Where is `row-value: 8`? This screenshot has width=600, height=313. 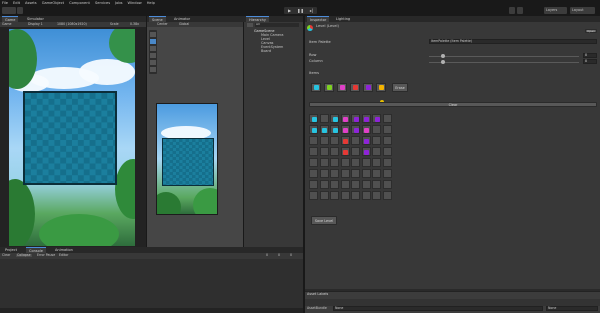 row-value: 8 is located at coordinates (590, 55).